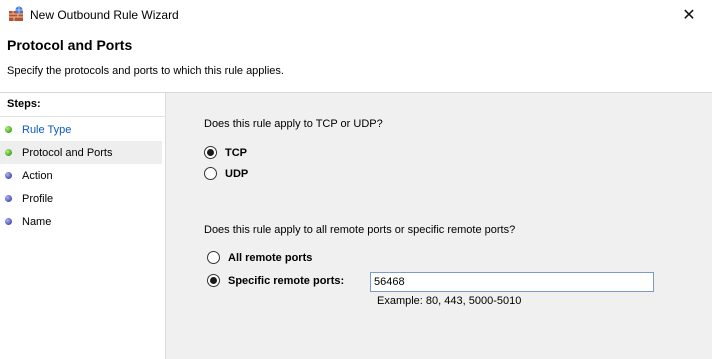  I want to click on all-ports-radio, so click(213, 257).